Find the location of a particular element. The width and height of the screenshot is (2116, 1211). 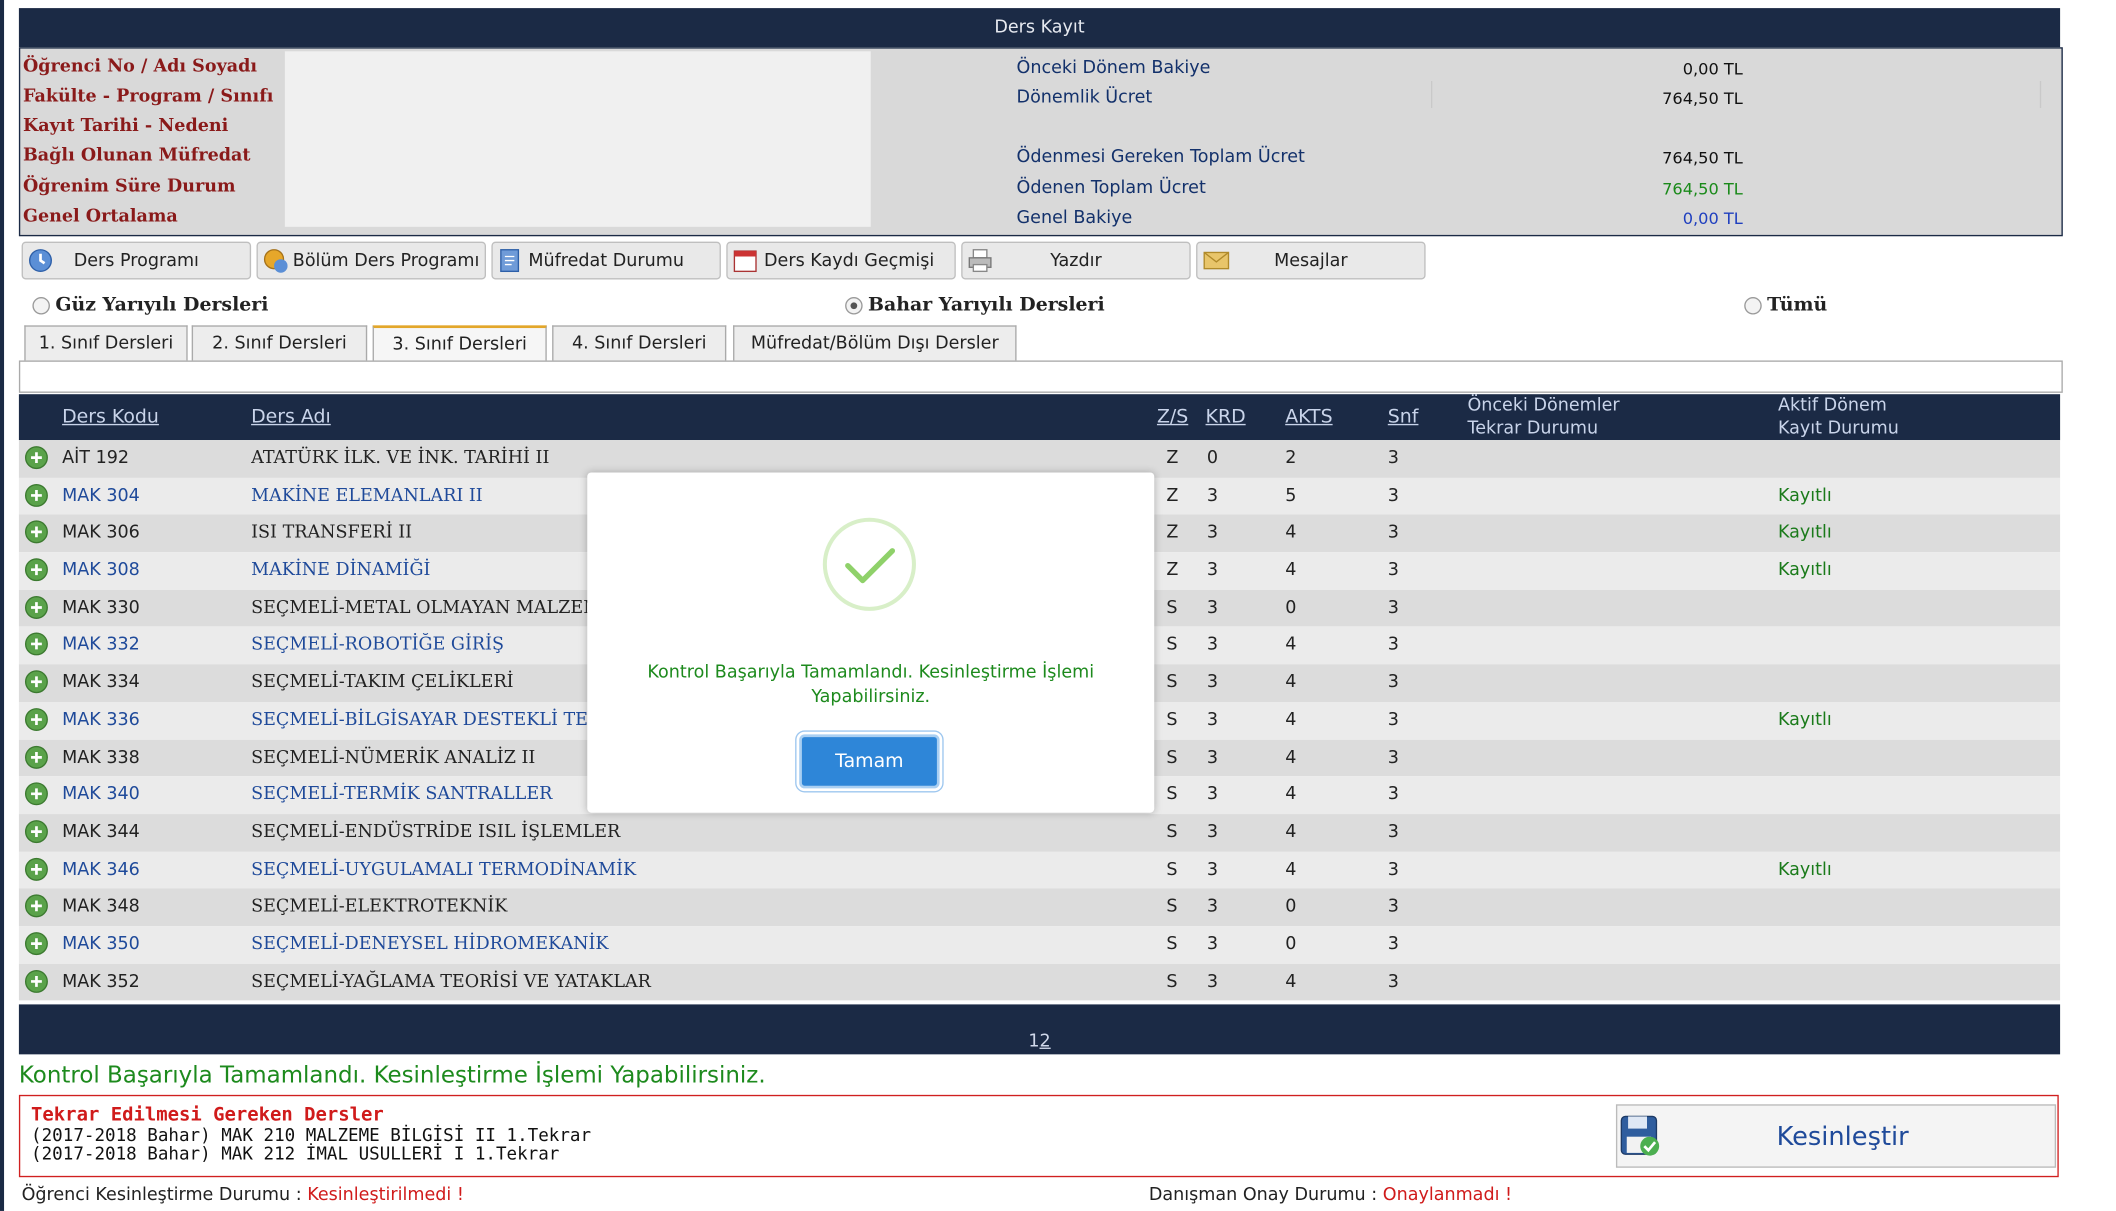

table-row: MAK 350 SEÇMELİ-DENEYSEL HİDROMEKANİK S 3 0 3 is located at coordinates (1039, 945).